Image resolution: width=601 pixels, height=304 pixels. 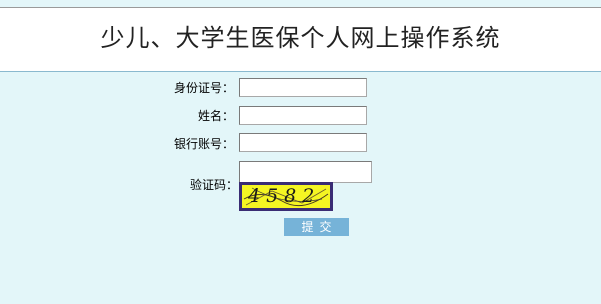 What do you see at coordinates (203, 88) in the screenshot?
I see `id-number-label: 身份证号：` at bounding box center [203, 88].